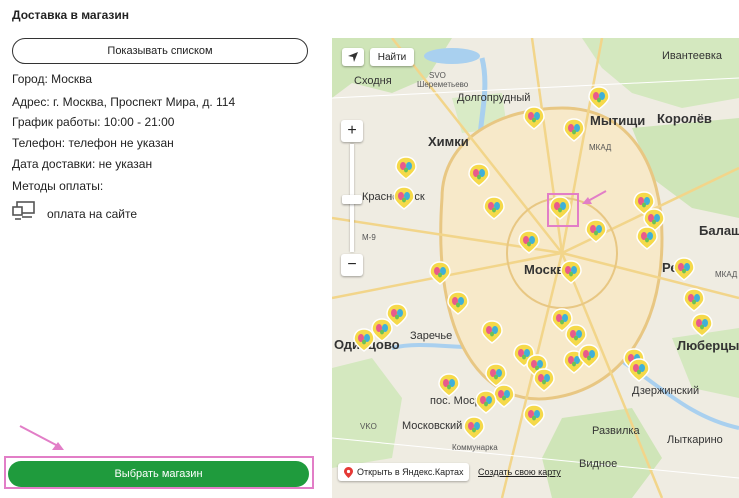 This screenshot has width=739, height=498. What do you see at coordinates (373, 81) in the screenshot?
I see `map-label-skhodnya: Сходня` at bounding box center [373, 81].